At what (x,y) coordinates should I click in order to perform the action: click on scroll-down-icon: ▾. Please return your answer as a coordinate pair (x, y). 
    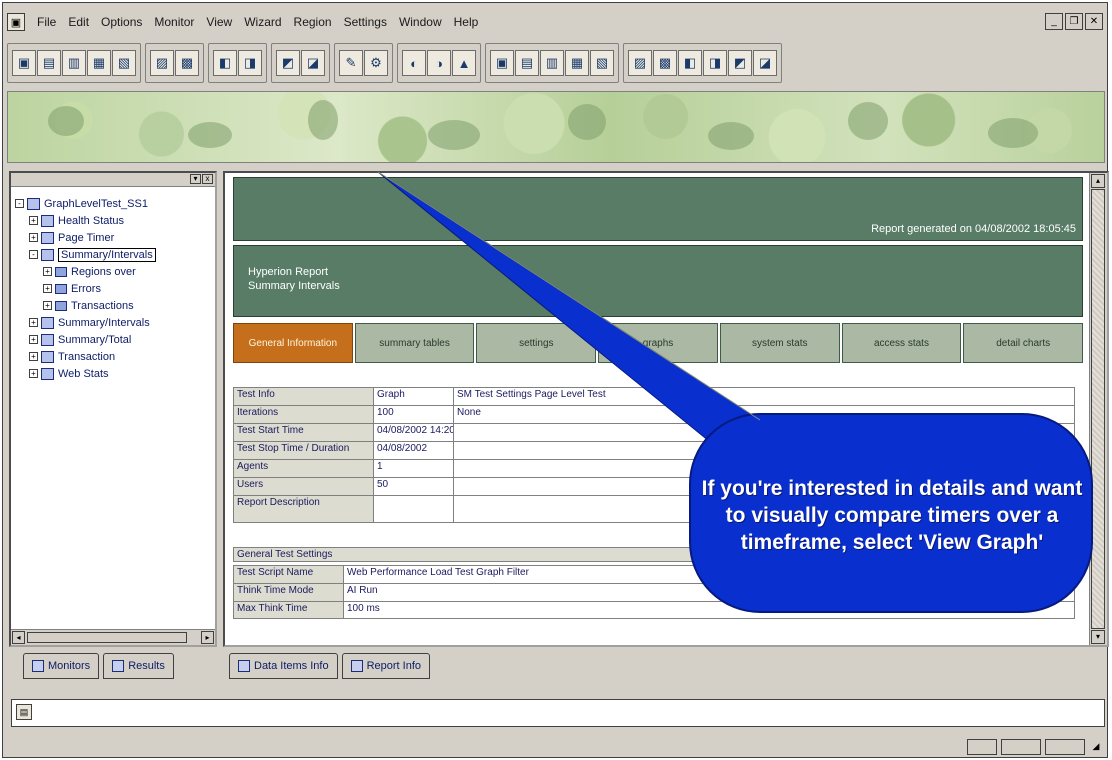
    Looking at the image, I should click on (1098, 637).